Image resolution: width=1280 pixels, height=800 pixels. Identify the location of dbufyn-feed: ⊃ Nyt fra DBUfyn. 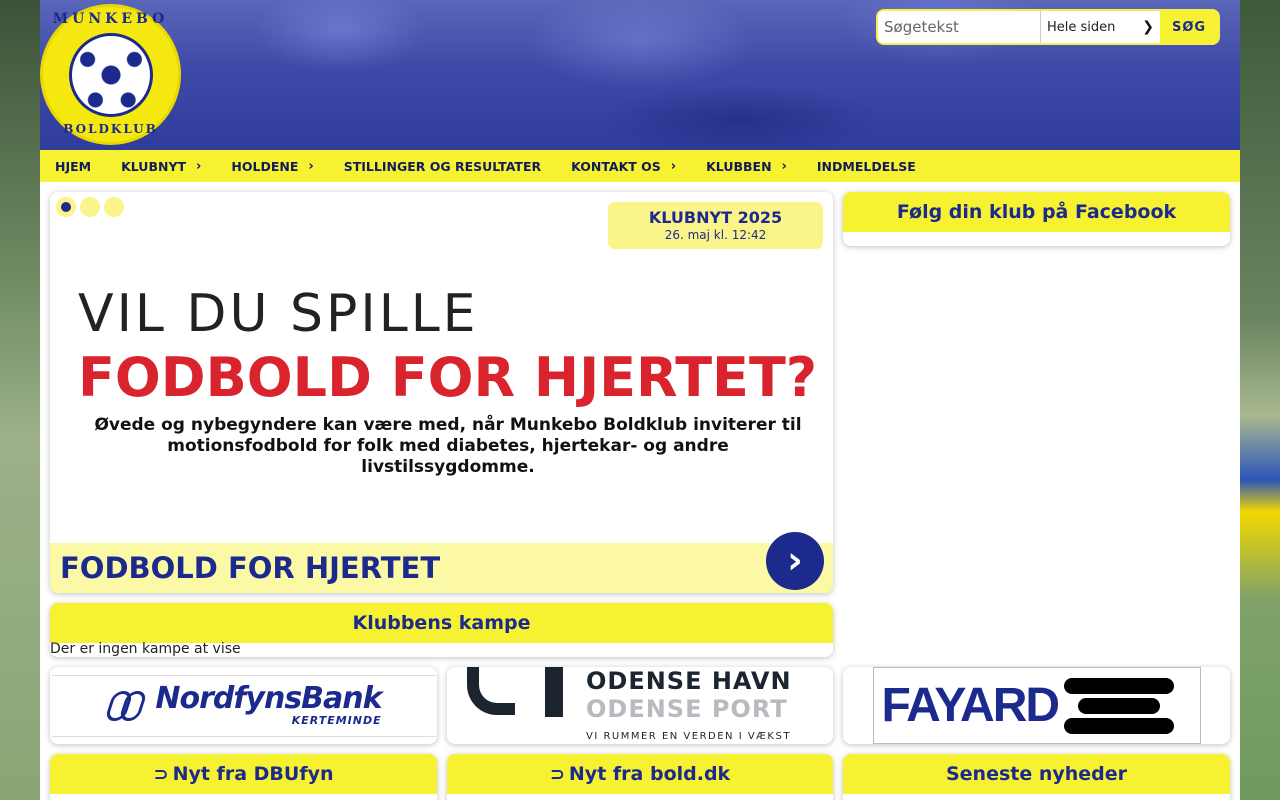
(243, 777).